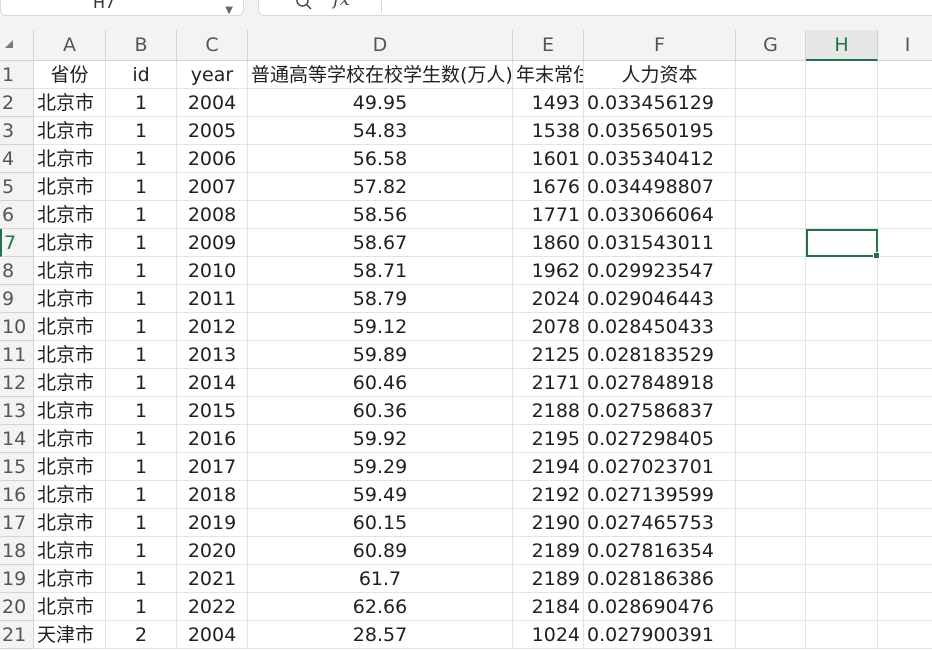  Describe the element at coordinates (548, 383) in the screenshot. I see `population-cell: 2171` at that location.